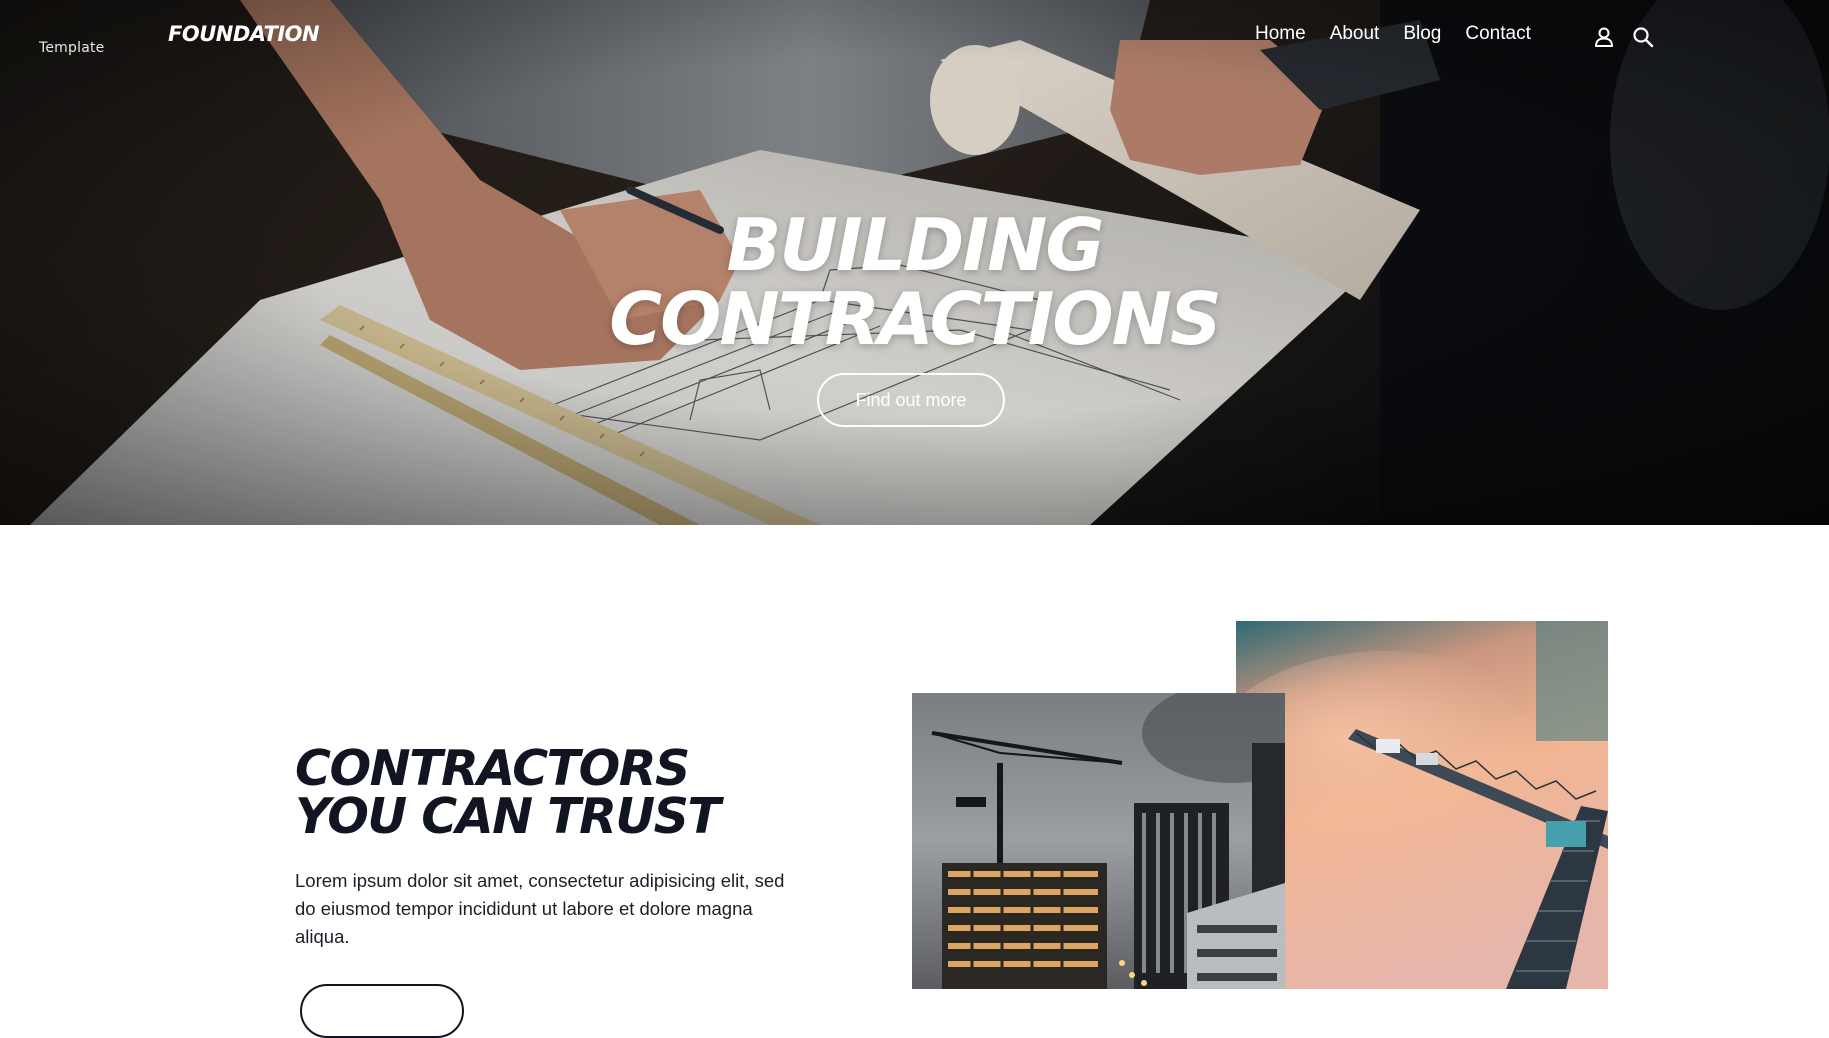 The height and width of the screenshot is (1038, 1829). What do you see at coordinates (1422, 34) in the screenshot?
I see `nav-link-blog: Blog` at bounding box center [1422, 34].